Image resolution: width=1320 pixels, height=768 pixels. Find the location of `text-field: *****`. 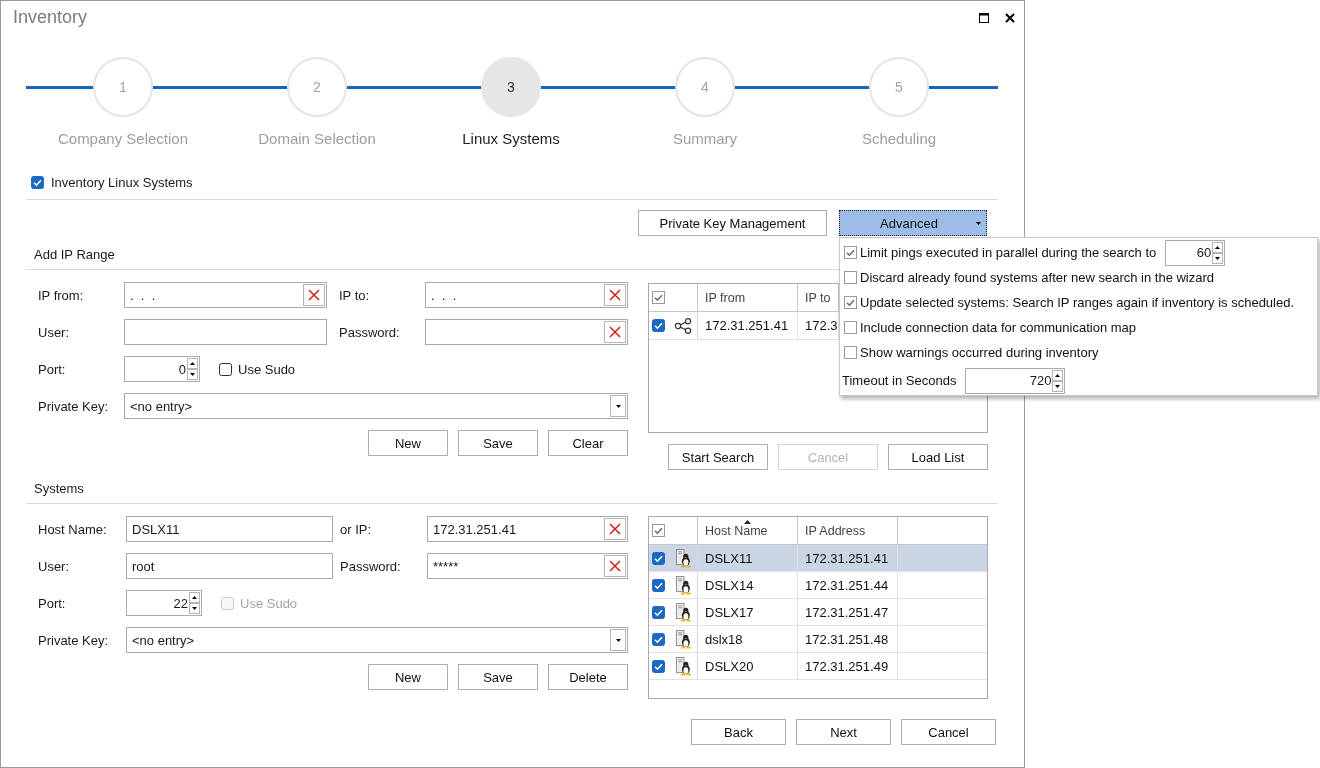

text-field: ***** is located at coordinates (527, 566).